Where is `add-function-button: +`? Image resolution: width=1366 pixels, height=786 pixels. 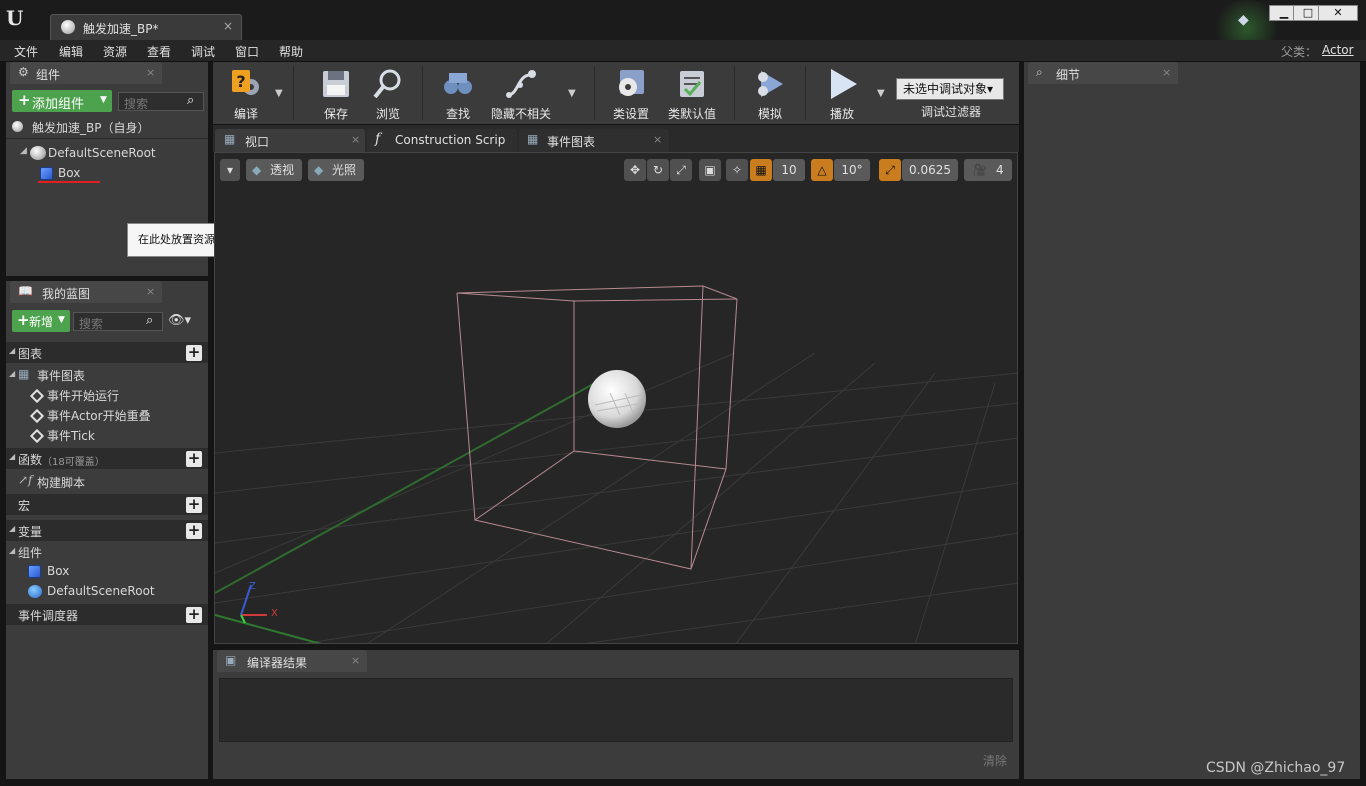
add-function-button: + is located at coordinates (194, 459).